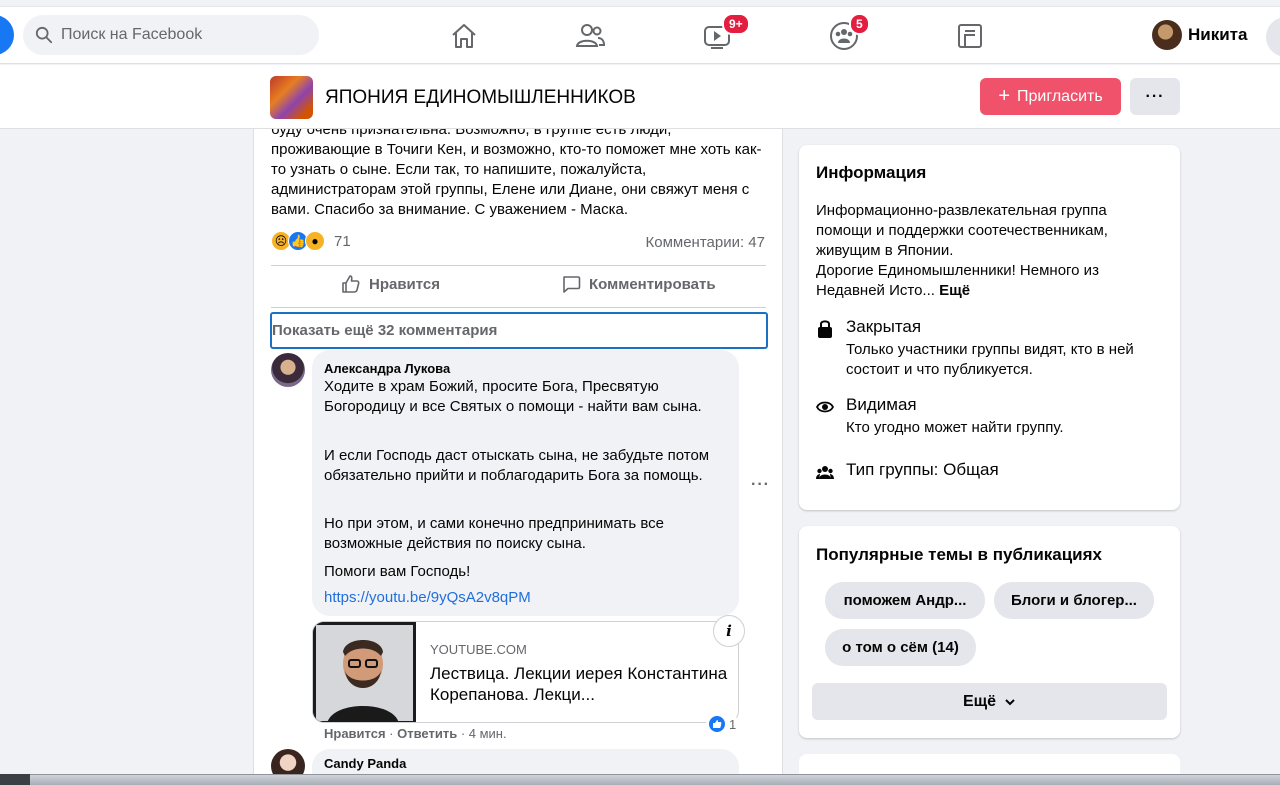  What do you see at coordinates (7, 35) in the screenshot?
I see `facebook-logo-icon` at bounding box center [7, 35].